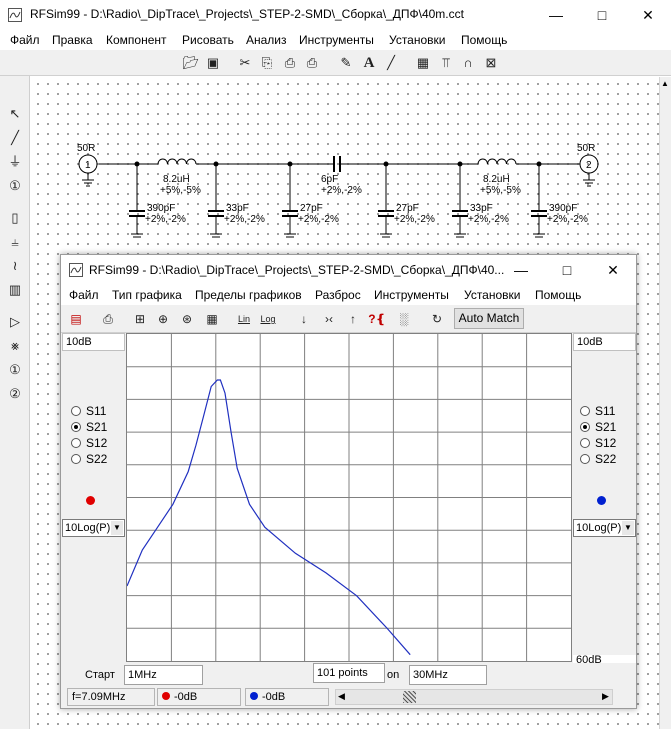 This screenshot has height=729, width=671. I want to click on scroll-thumb, so click(409, 697).